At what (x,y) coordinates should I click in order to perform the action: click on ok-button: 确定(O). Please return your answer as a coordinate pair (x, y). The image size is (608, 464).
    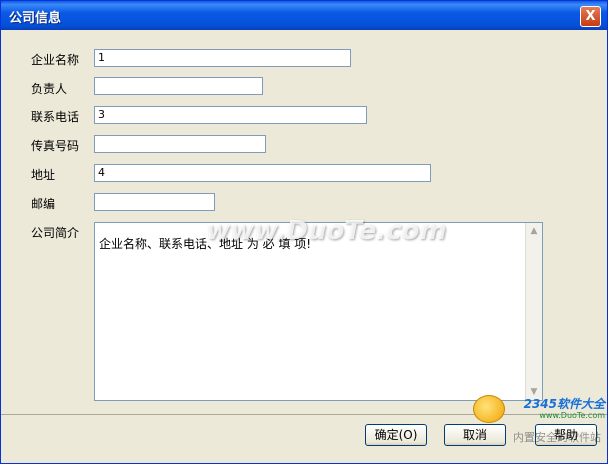
    Looking at the image, I should click on (396, 435).